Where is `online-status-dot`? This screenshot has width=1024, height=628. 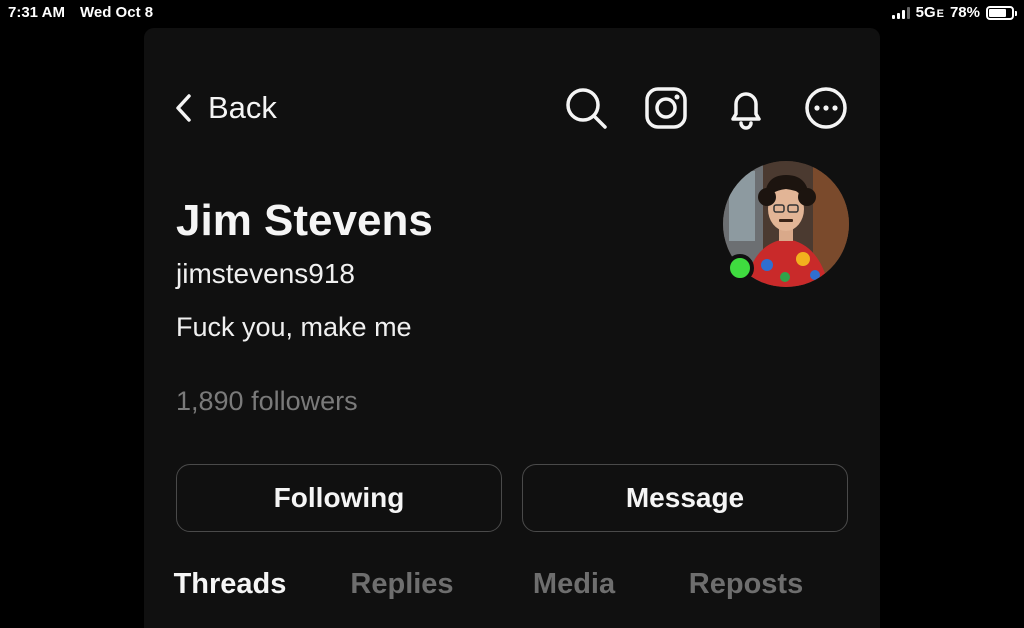
online-status-dot is located at coordinates (740, 268).